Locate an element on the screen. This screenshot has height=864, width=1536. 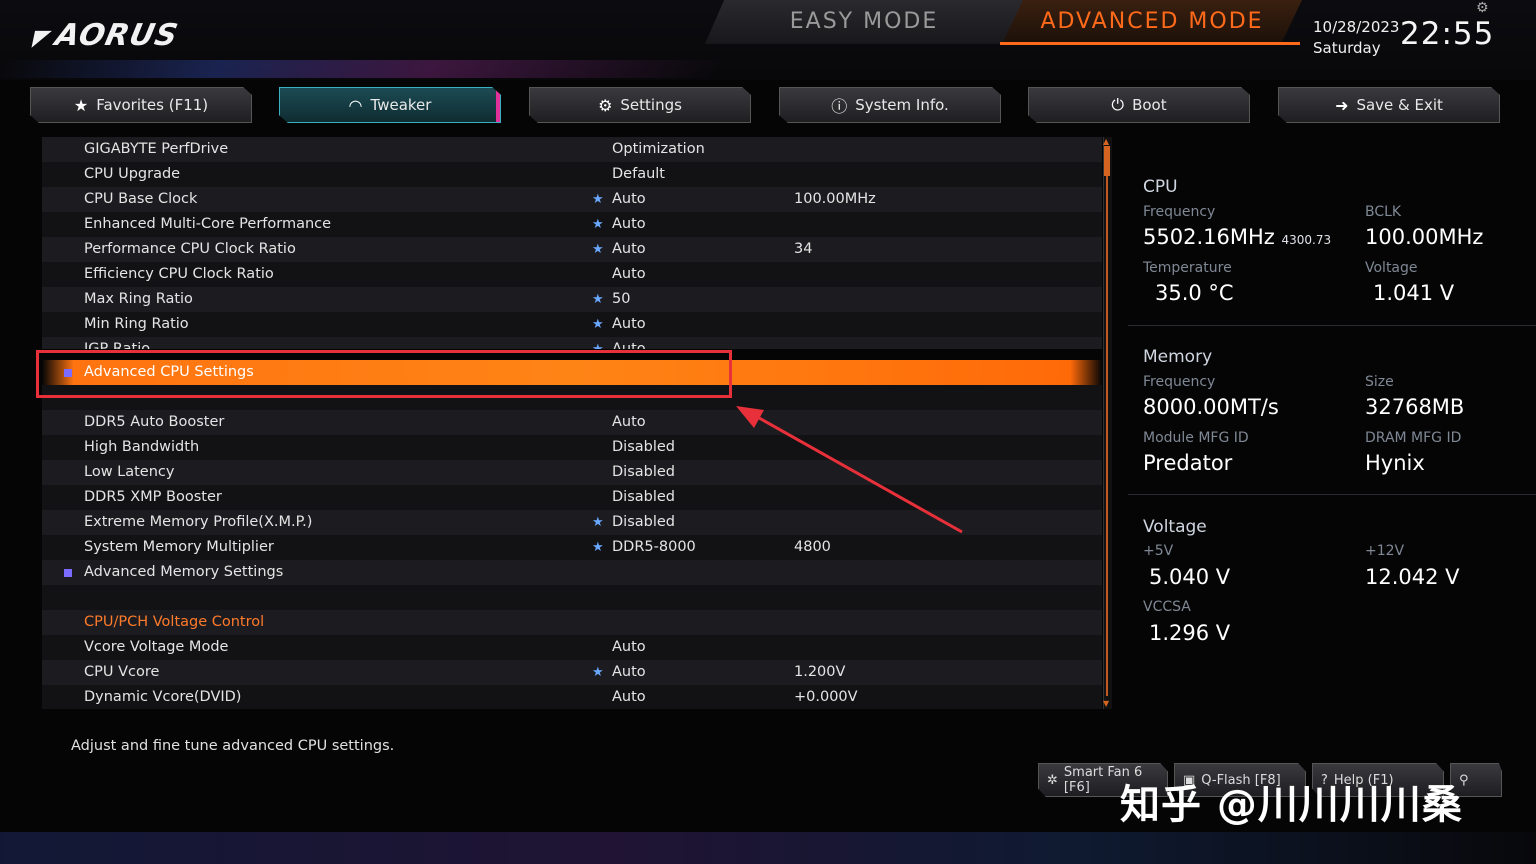
voltage-section-title: Voltage is located at coordinates (1175, 527).